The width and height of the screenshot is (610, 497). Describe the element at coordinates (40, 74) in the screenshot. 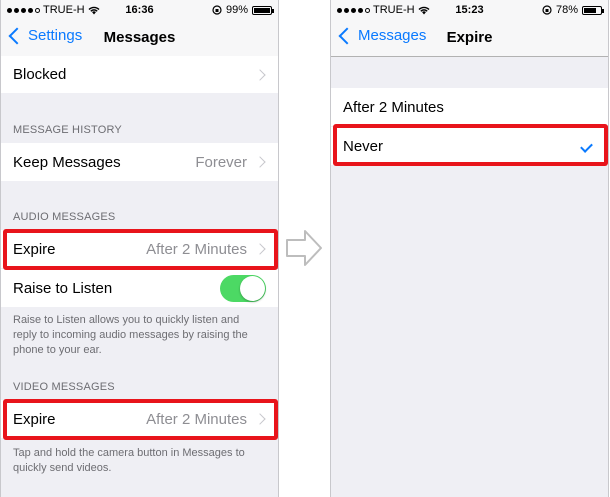

I see `blocked-label: Blocked` at that location.